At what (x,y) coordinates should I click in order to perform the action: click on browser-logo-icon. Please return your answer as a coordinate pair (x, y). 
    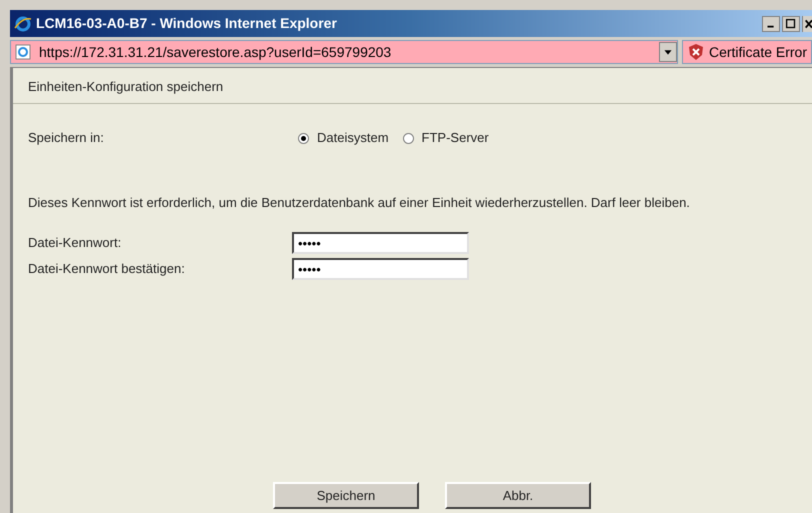
    Looking at the image, I should click on (23, 23).